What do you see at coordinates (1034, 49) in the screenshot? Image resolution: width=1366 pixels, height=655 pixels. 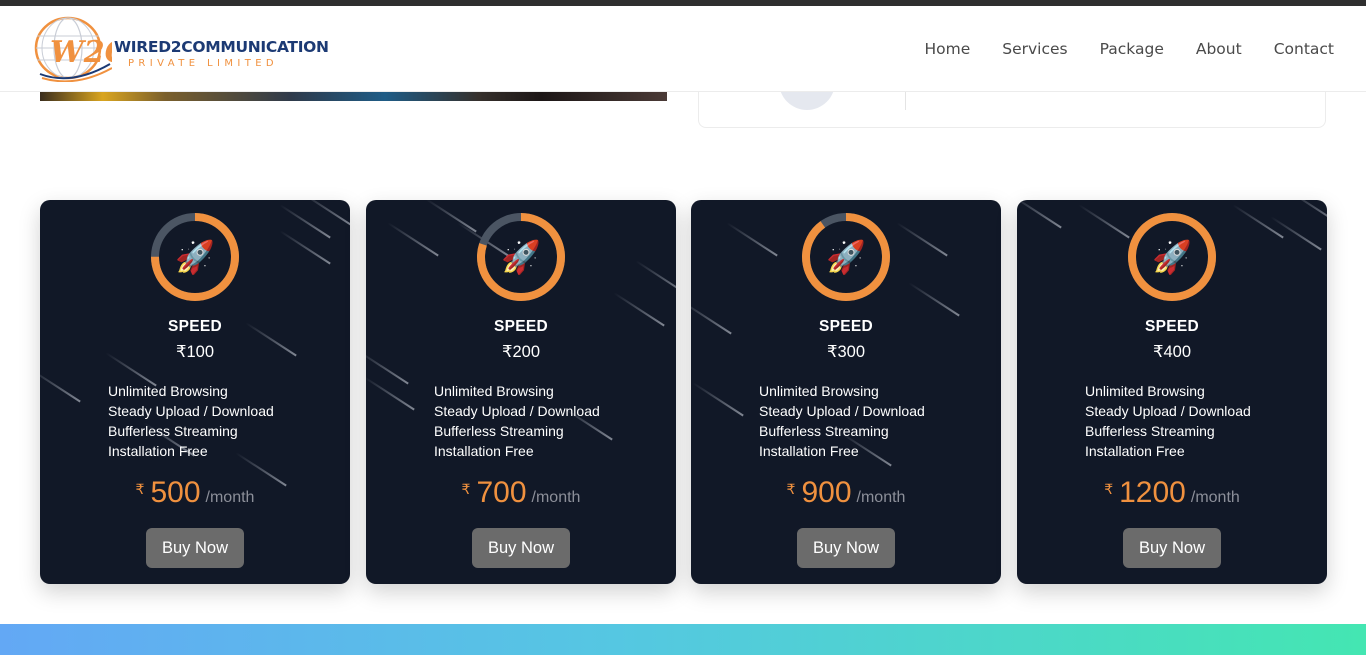 I see `nav-services: Services` at bounding box center [1034, 49].